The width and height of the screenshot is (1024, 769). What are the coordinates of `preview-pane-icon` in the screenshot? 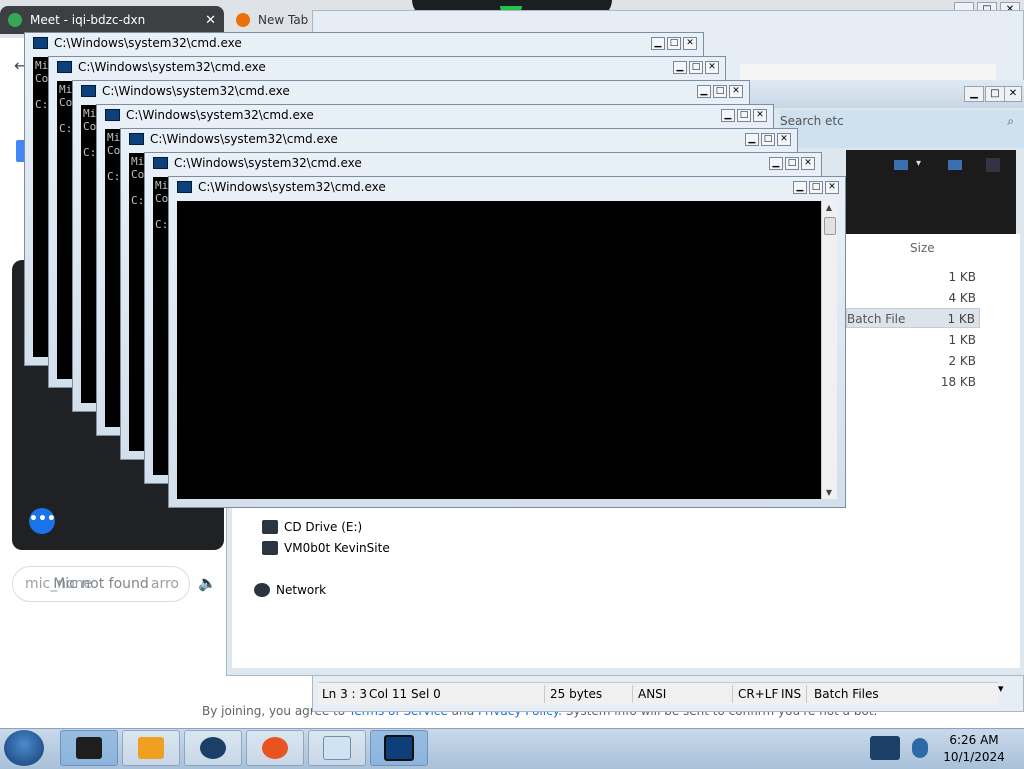 It's located at (955, 165).